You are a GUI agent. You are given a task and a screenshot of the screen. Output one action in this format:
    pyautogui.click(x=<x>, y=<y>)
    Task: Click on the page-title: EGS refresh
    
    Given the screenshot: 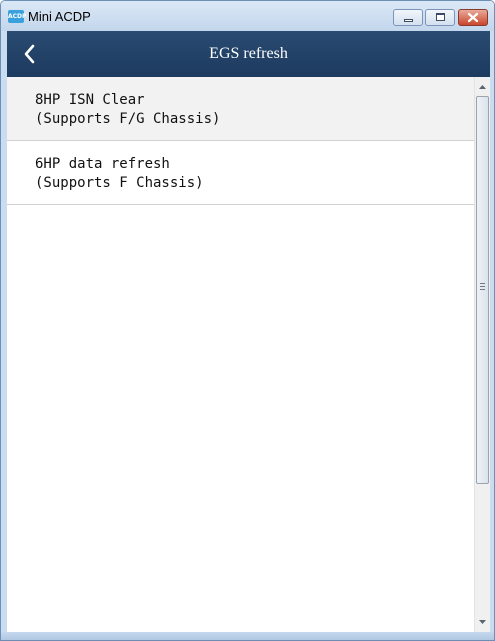 What is the action you would take?
    pyautogui.click(x=248, y=53)
    